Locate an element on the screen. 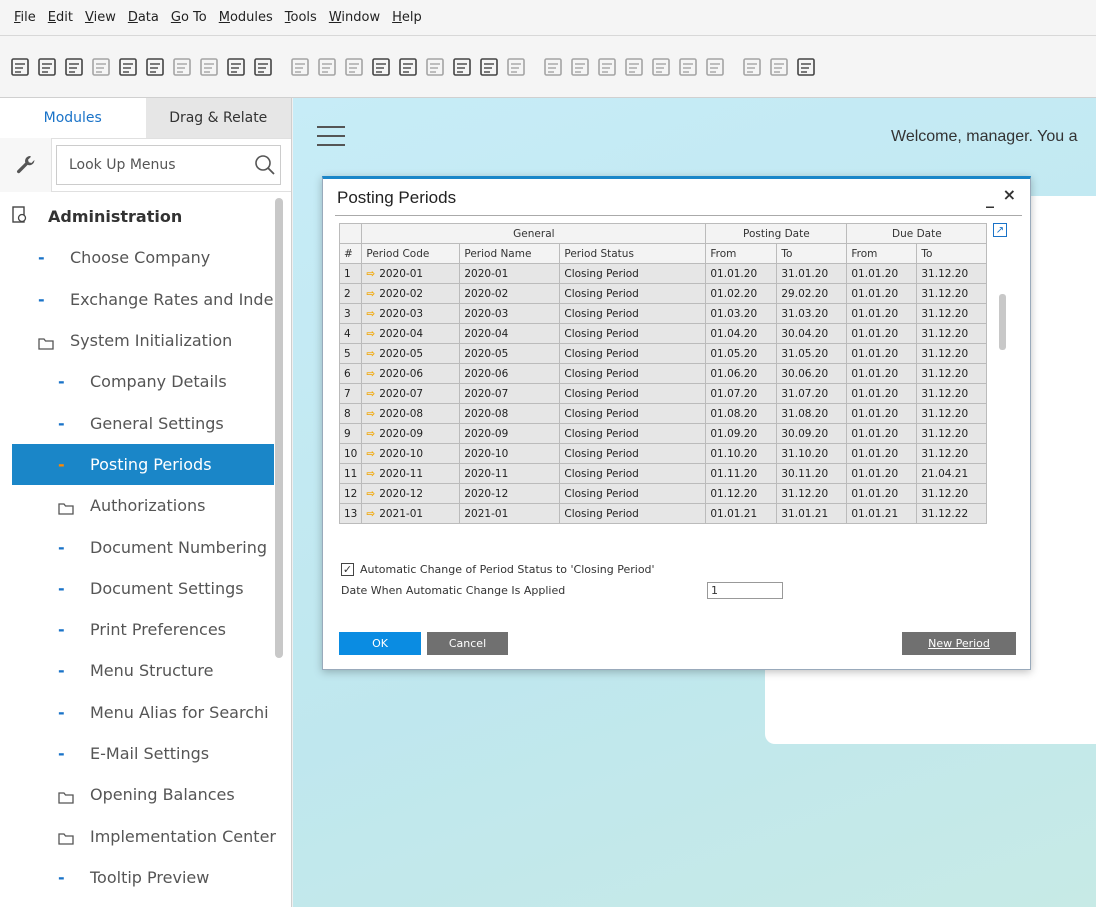 The height and width of the screenshot is (907, 1096). table-cell: 2020-03 is located at coordinates (510, 313).